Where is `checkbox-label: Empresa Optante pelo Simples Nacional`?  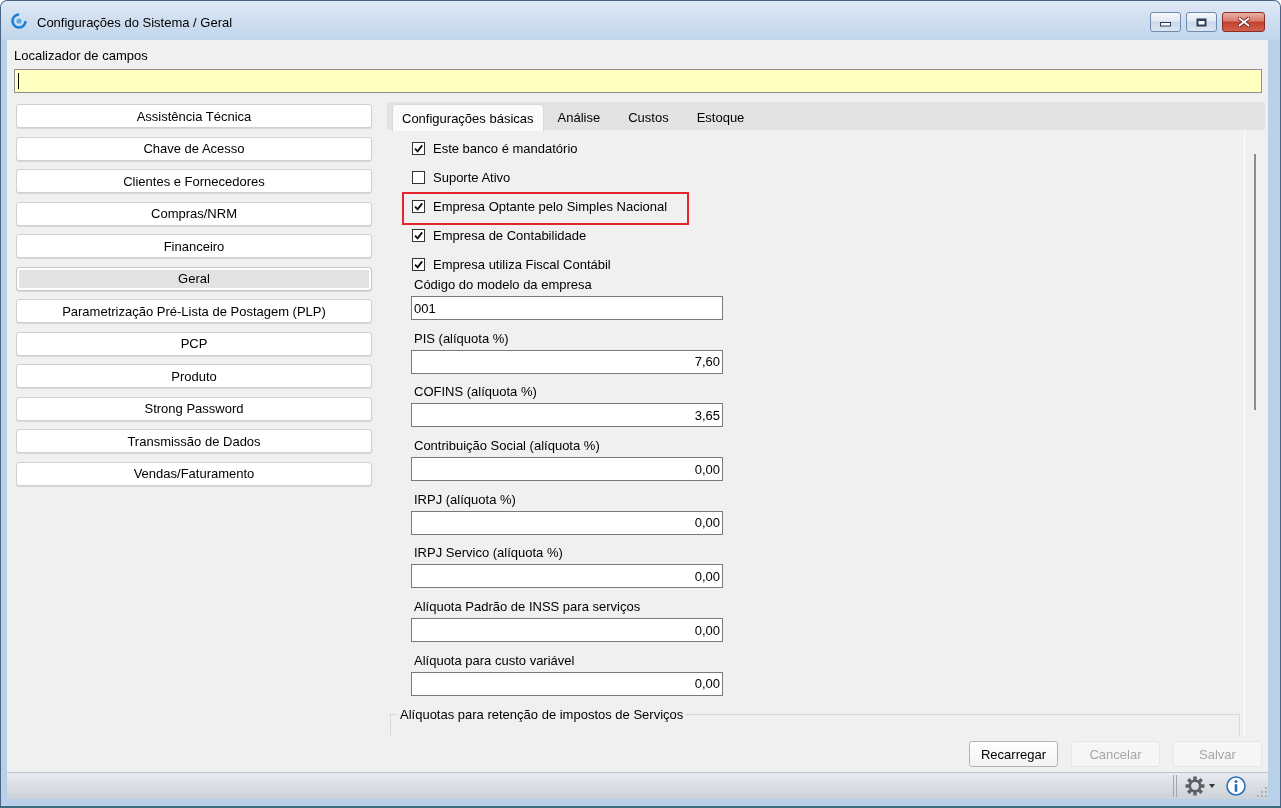 checkbox-label: Empresa Optante pelo Simples Nacional is located at coordinates (550, 206).